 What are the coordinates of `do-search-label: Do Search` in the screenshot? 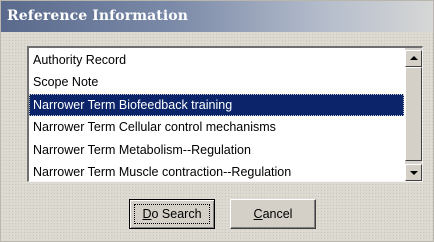 It's located at (171, 214).